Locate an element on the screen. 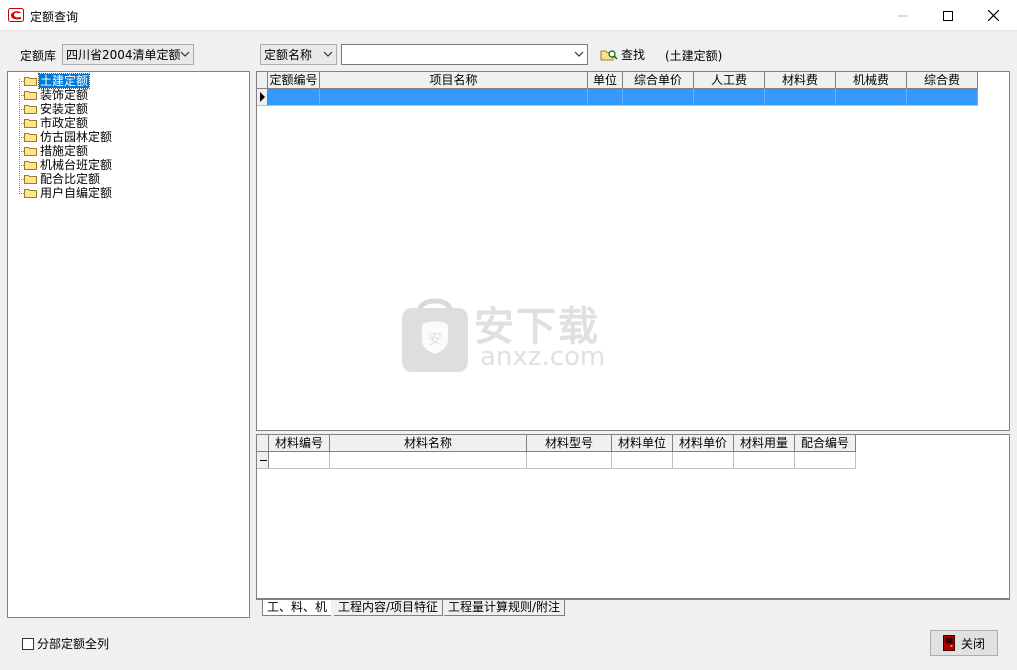 The image size is (1017, 670). tab-labor-material-machine: 工、料、机 is located at coordinates (297, 608).